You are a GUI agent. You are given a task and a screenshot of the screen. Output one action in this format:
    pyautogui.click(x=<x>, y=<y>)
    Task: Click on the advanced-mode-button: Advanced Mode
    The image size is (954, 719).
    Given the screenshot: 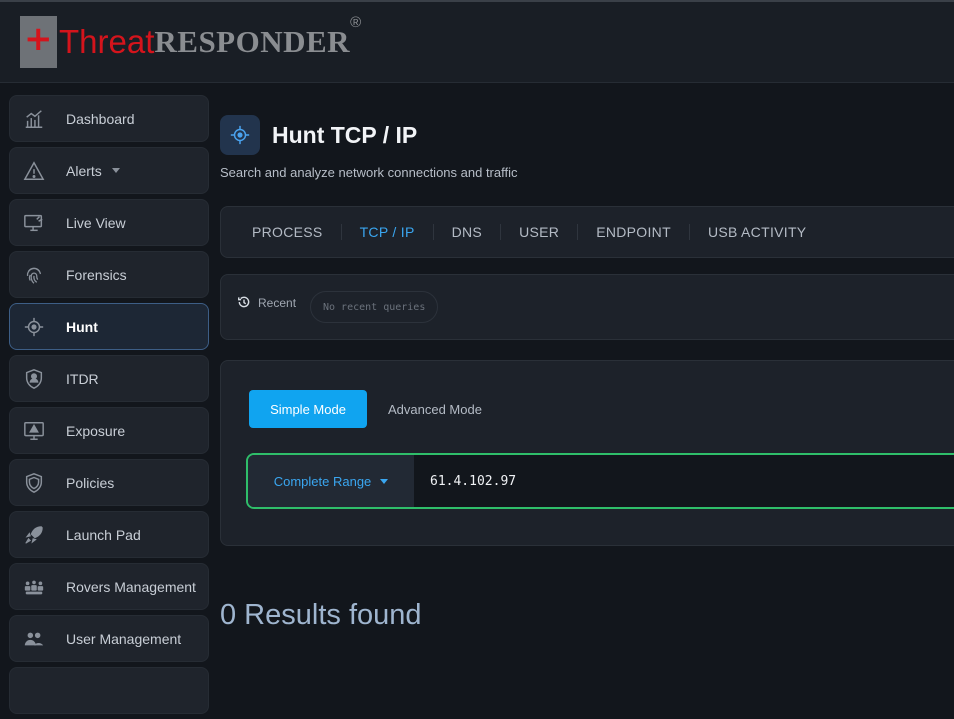 What is the action you would take?
    pyautogui.click(x=435, y=409)
    